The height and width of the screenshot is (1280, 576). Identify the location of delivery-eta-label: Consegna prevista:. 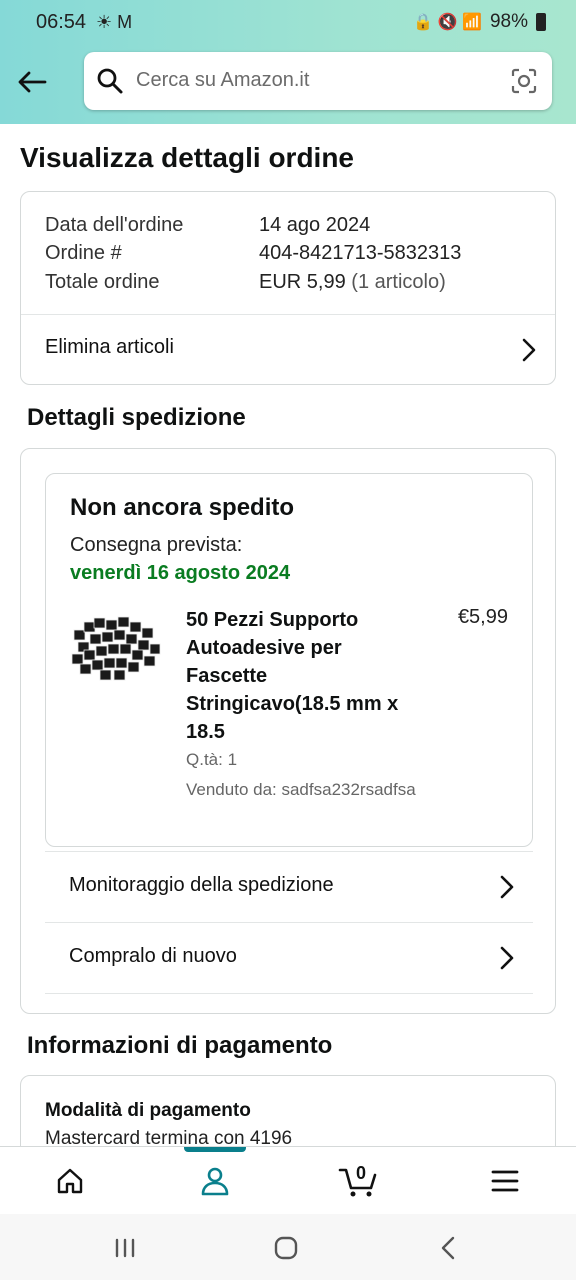
(156, 545).